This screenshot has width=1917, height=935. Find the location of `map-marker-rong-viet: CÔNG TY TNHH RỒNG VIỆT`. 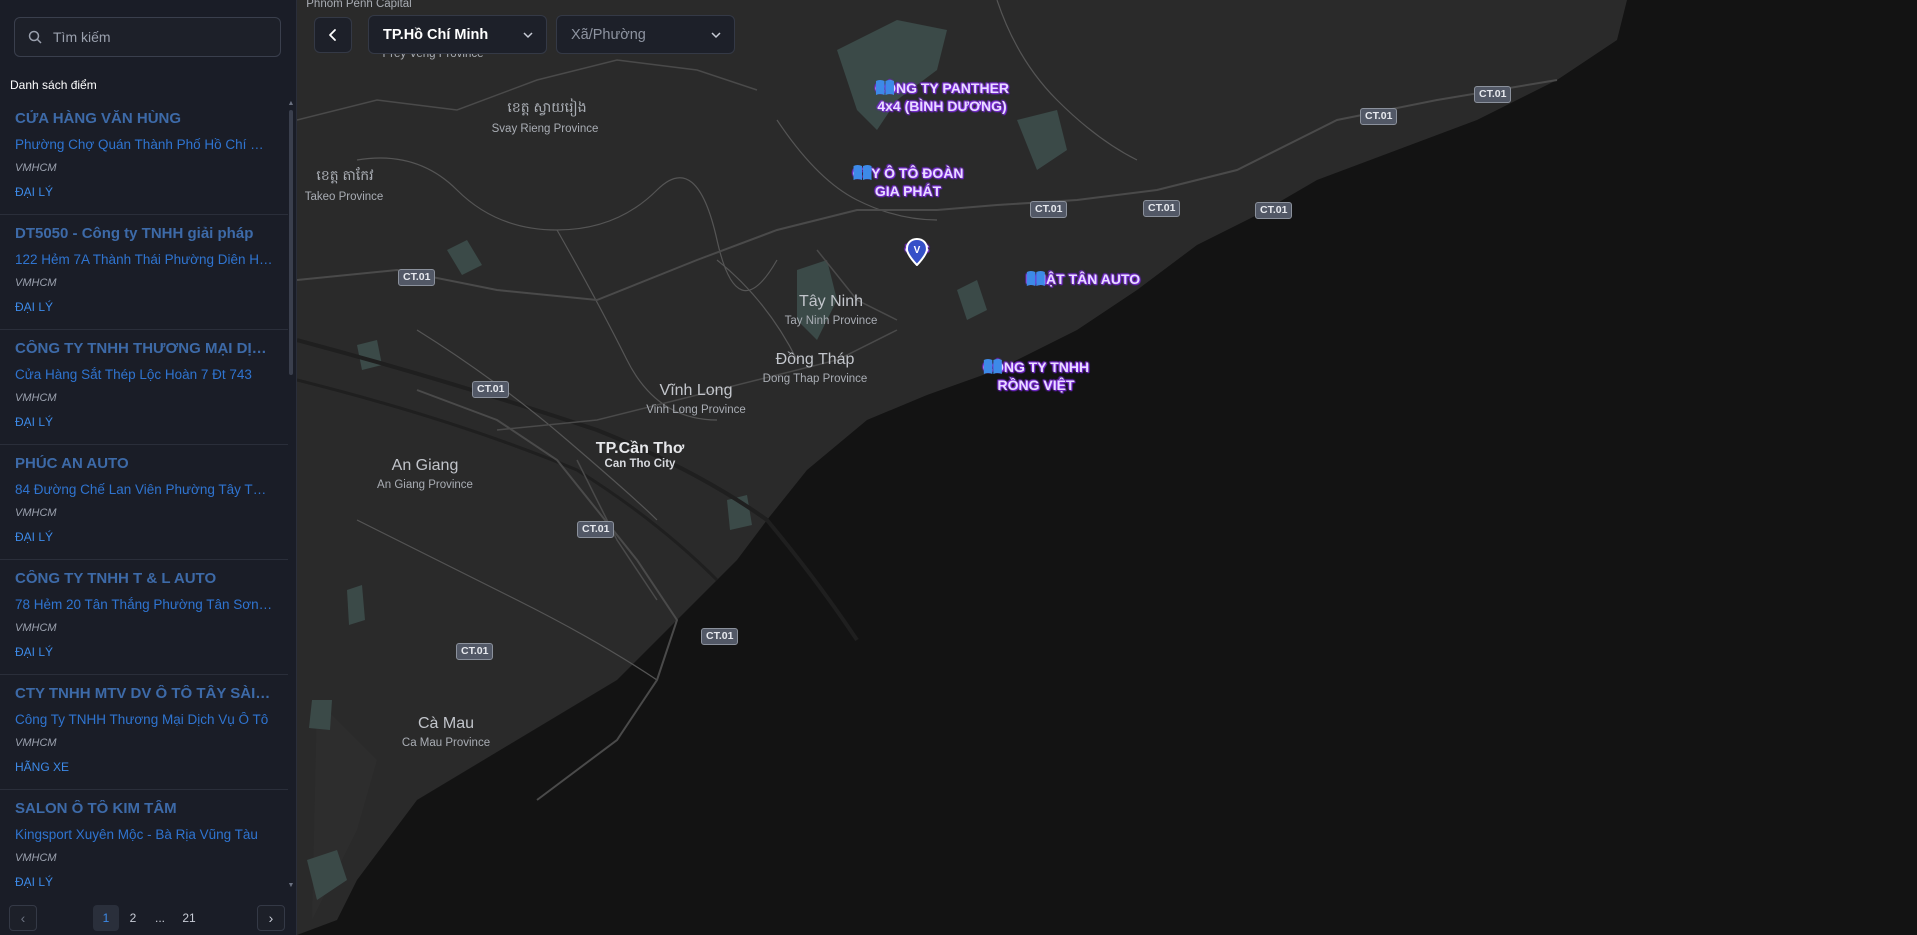

map-marker-rong-viet: CÔNG TY TNHH RỒNG VIỆT is located at coordinates (1036, 376).